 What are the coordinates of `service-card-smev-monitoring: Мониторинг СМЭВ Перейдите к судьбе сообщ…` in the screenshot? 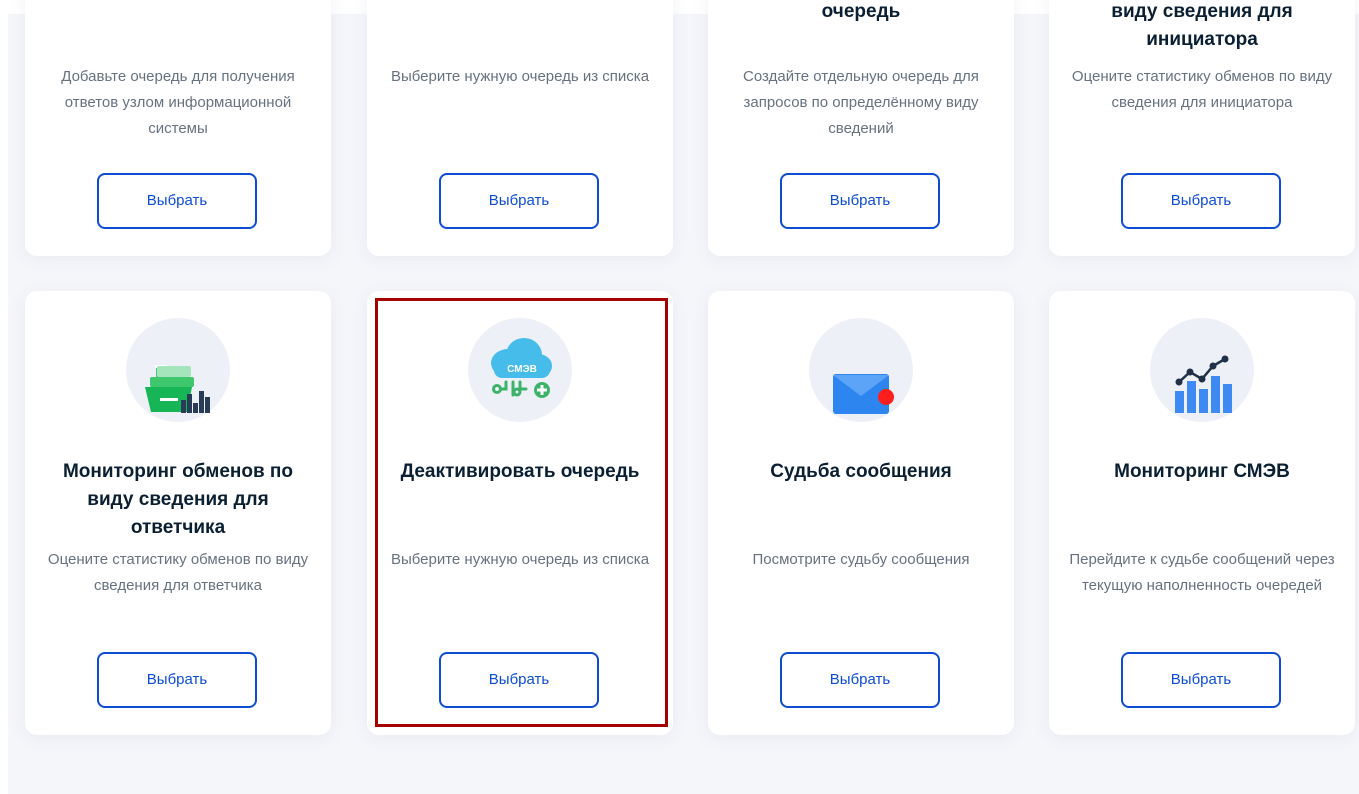 It's located at (1202, 513).